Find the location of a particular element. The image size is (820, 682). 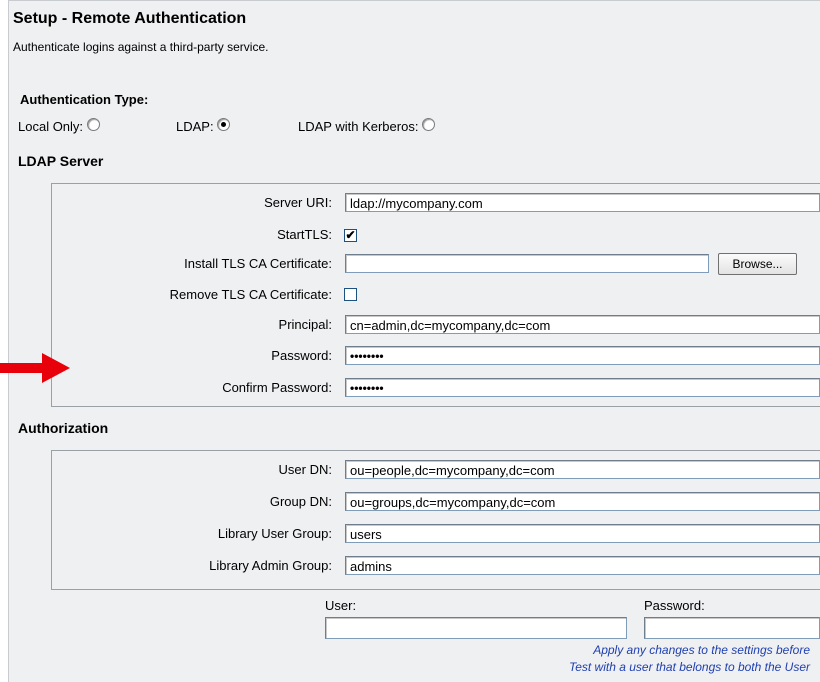

auth-option-ldap-label: LDAP: is located at coordinates (195, 126).